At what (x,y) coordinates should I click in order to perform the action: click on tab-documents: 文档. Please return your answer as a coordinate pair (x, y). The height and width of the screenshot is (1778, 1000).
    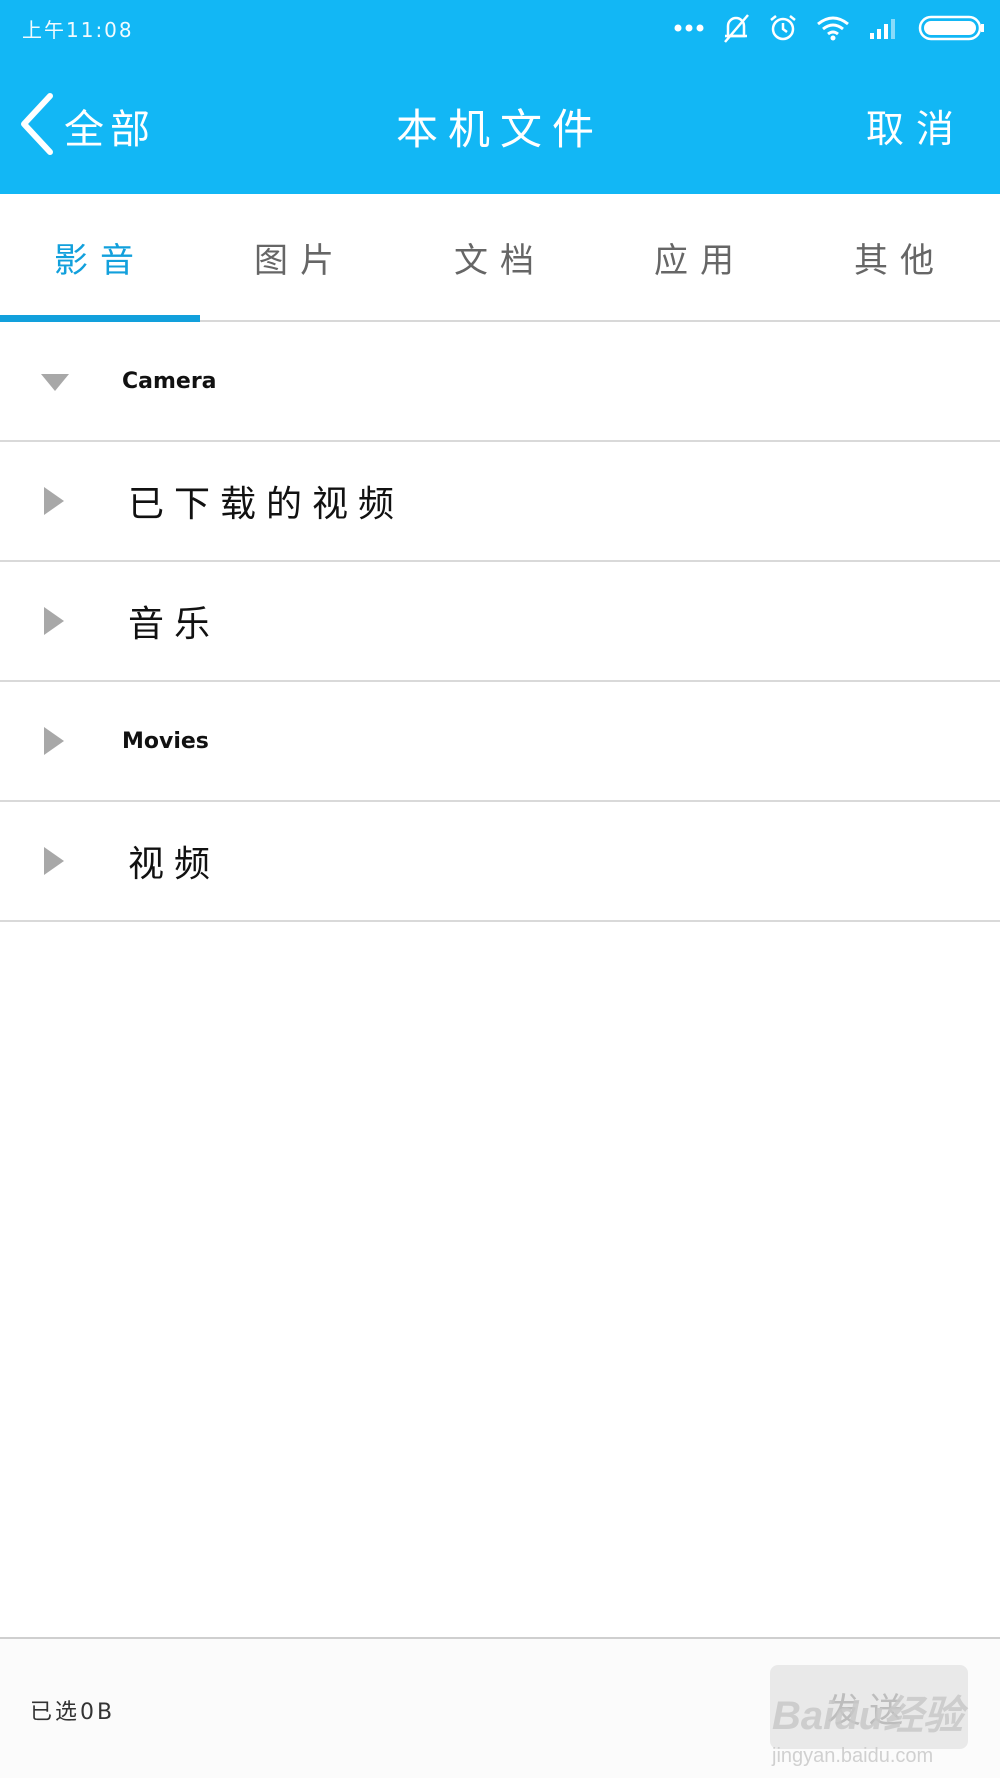
    Looking at the image, I should click on (500, 257).